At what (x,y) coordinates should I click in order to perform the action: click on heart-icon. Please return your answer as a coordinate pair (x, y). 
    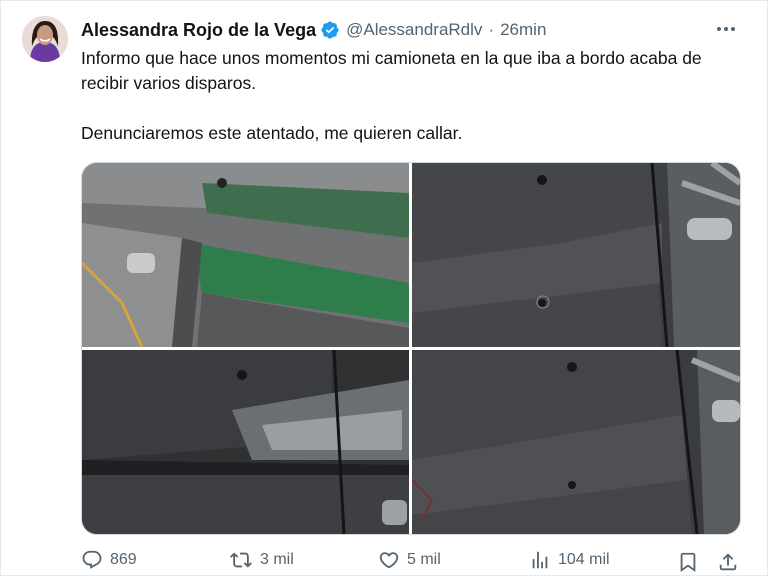
    Looking at the image, I should click on (389, 560).